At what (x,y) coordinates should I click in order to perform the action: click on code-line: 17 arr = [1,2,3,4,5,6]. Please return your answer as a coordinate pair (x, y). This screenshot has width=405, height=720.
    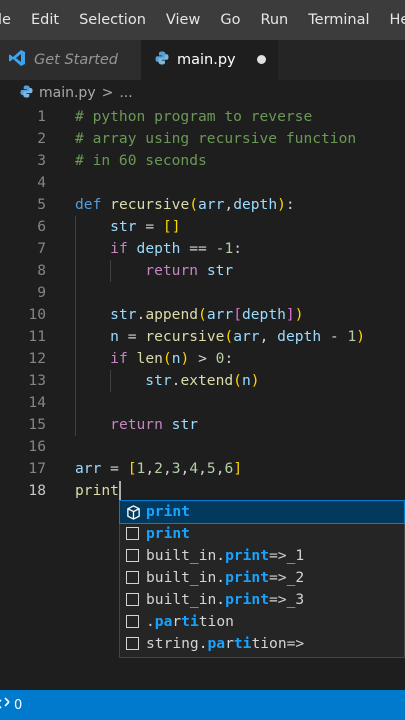
    Looking at the image, I should click on (202, 469).